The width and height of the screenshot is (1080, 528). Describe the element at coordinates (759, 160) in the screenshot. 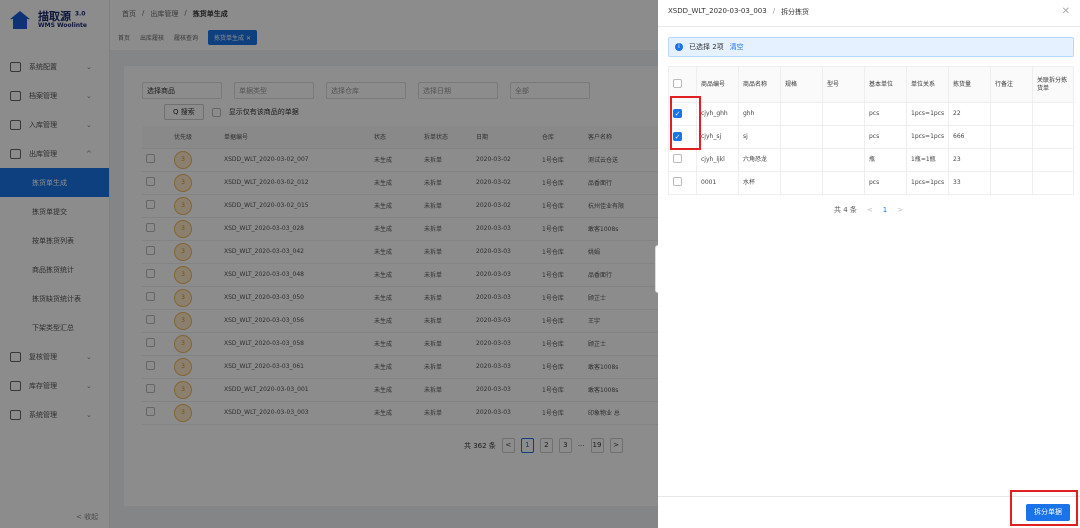

I see `goods-cell-name: 六角恐龙` at that location.